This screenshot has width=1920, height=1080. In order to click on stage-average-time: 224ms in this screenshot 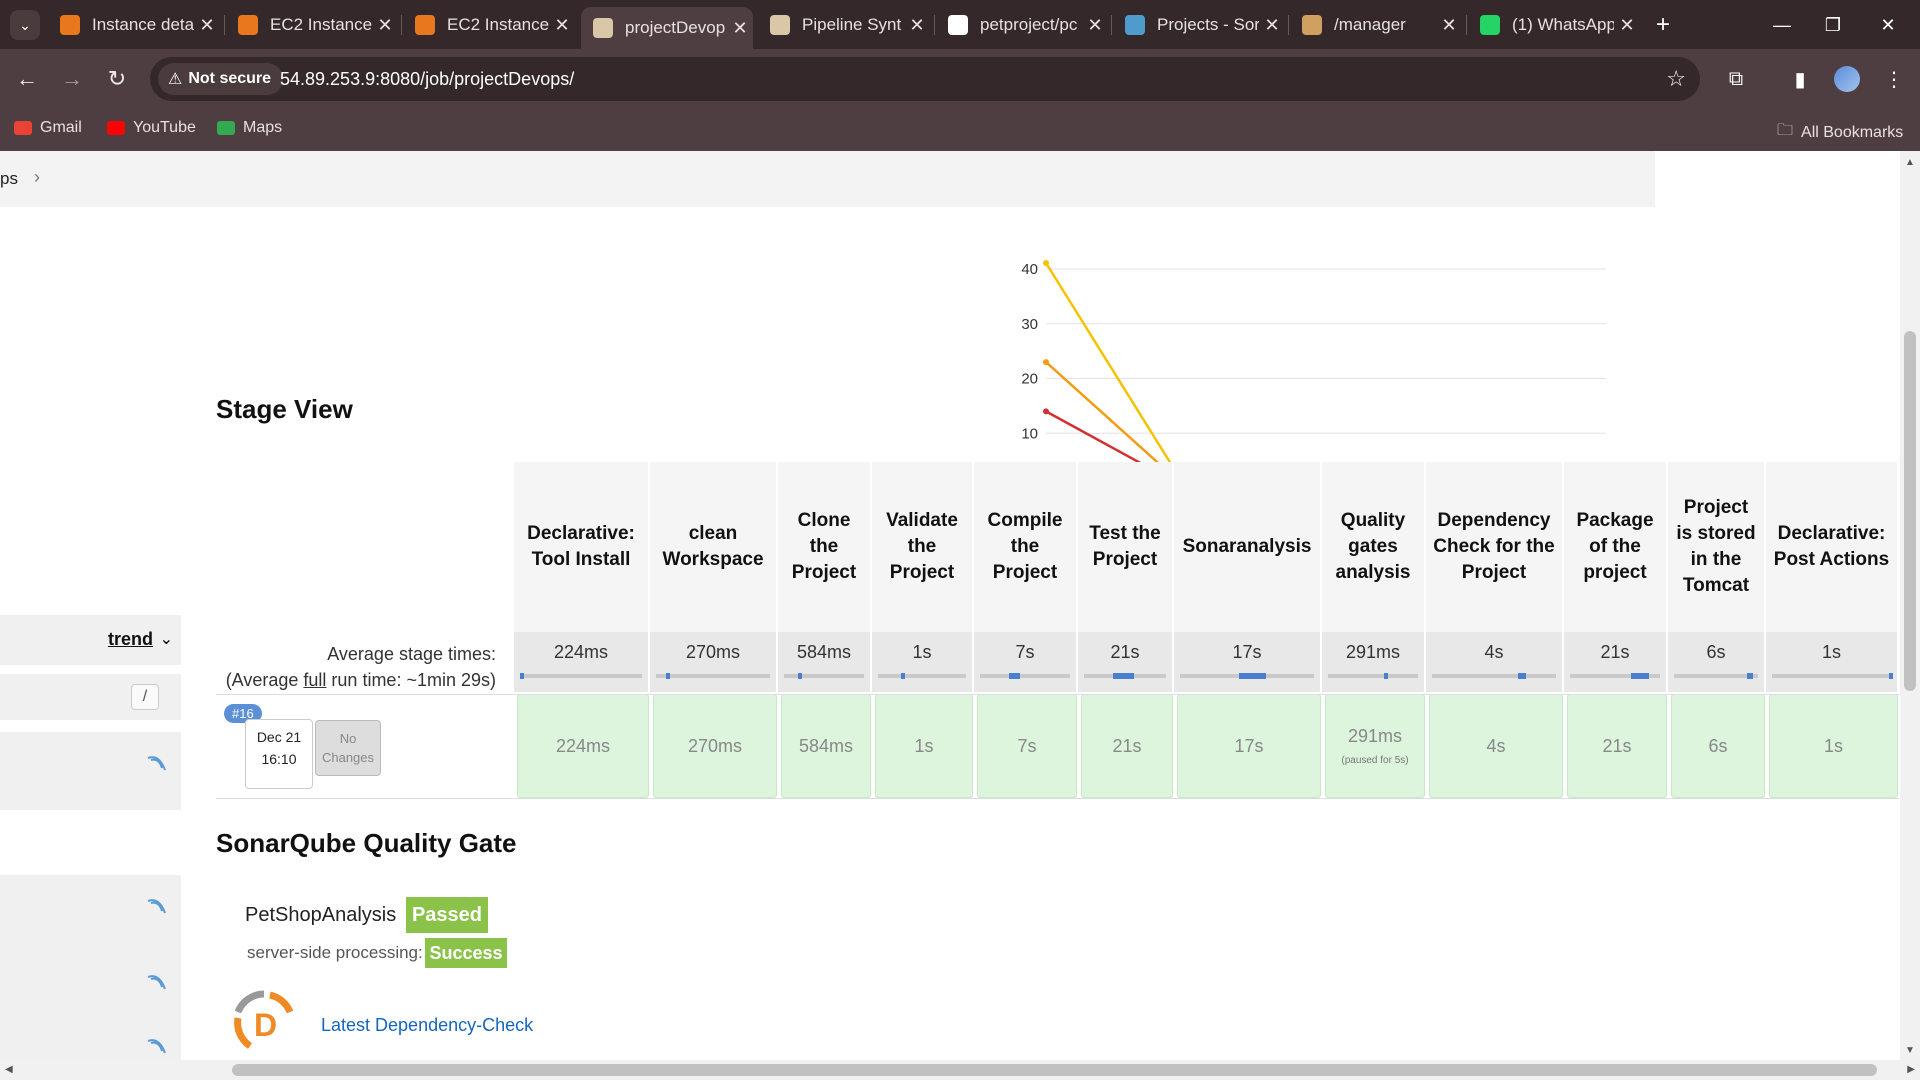, I will do `click(582, 662)`.